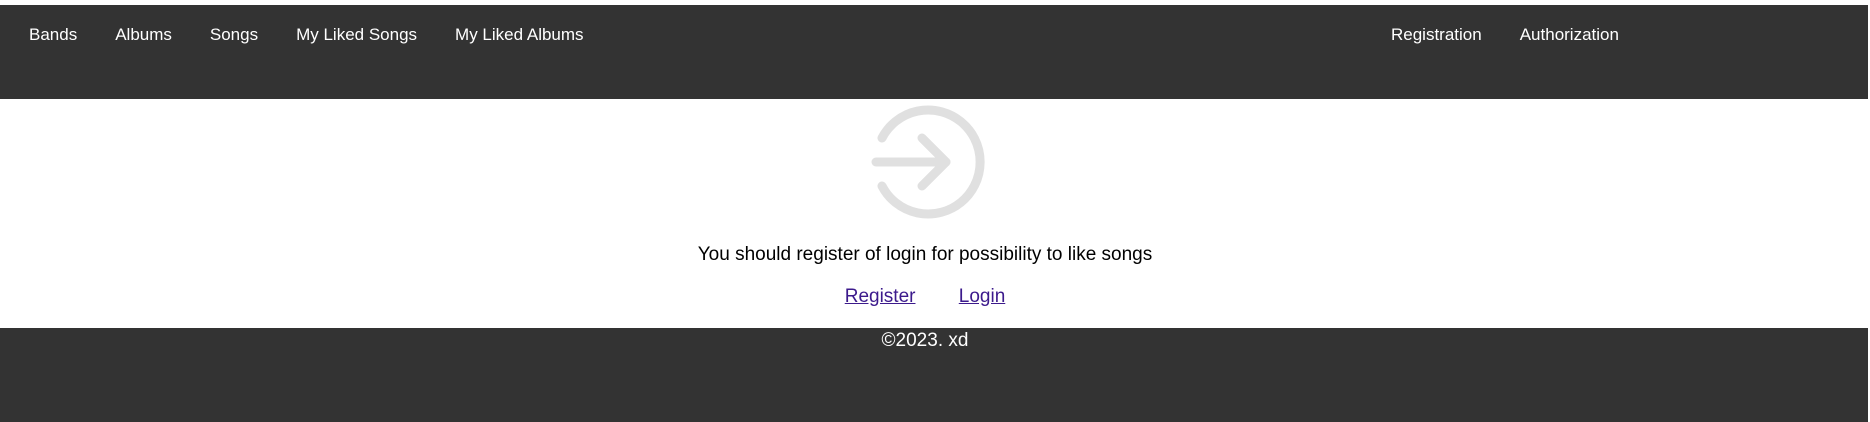 Image resolution: width=1870 pixels, height=422 pixels. What do you see at coordinates (143, 35) in the screenshot?
I see `nav-link-albums: Albums` at bounding box center [143, 35].